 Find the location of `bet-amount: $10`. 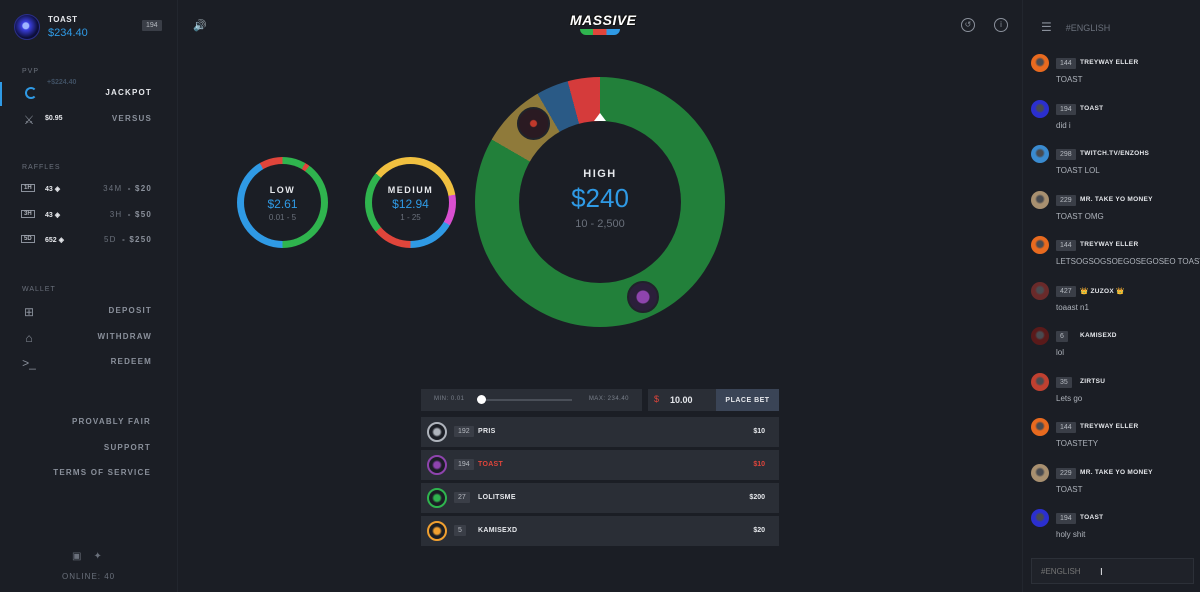

bet-amount: $10 is located at coordinates (759, 464).